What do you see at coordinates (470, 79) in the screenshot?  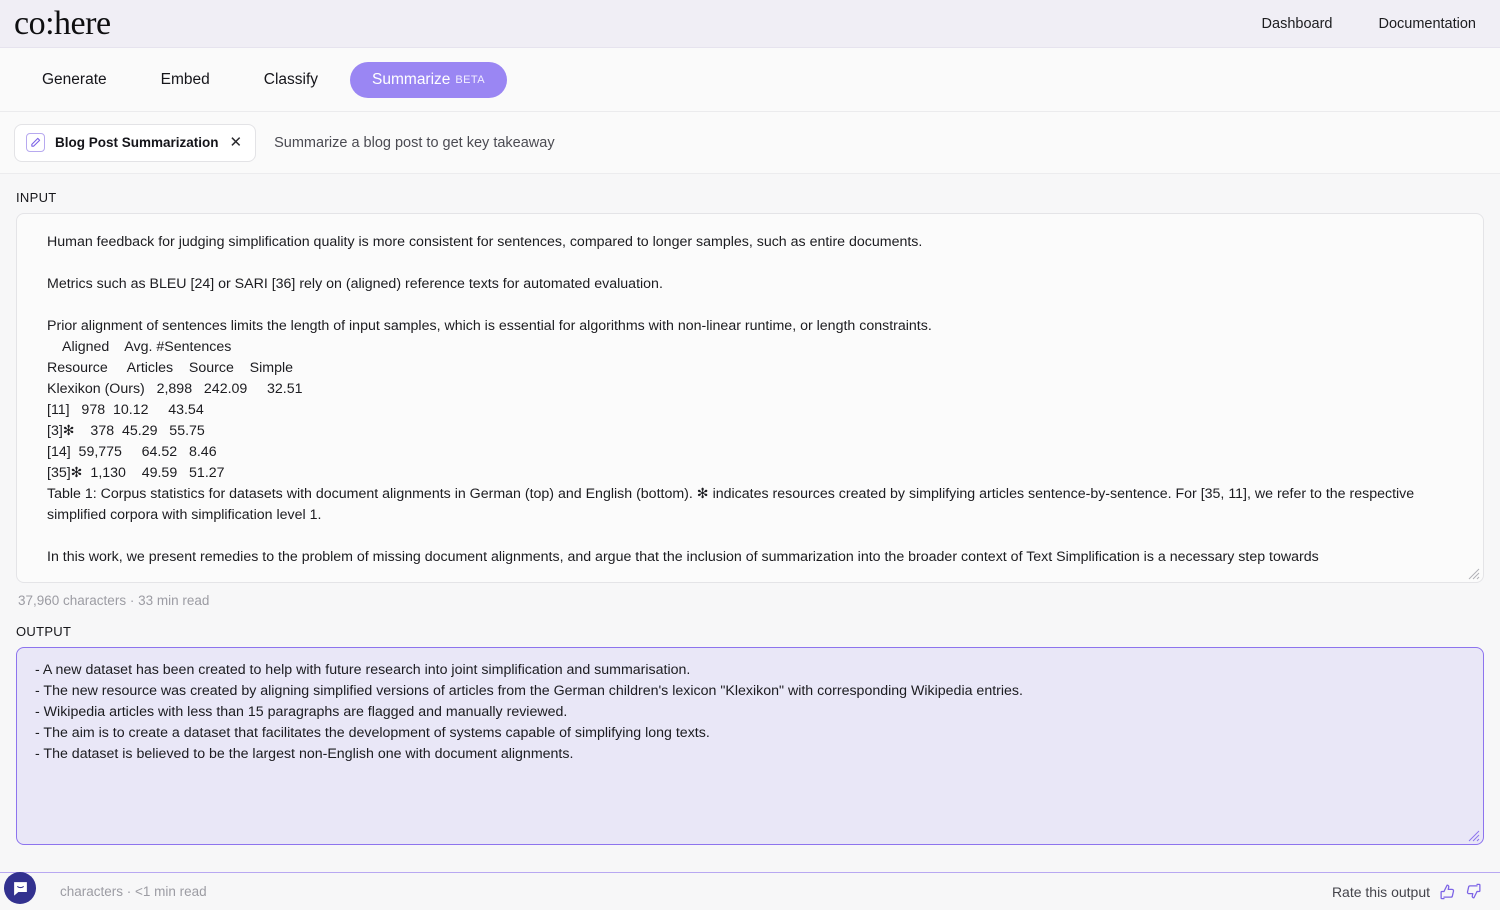 I see `beta-badge: BETA` at bounding box center [470, 79].